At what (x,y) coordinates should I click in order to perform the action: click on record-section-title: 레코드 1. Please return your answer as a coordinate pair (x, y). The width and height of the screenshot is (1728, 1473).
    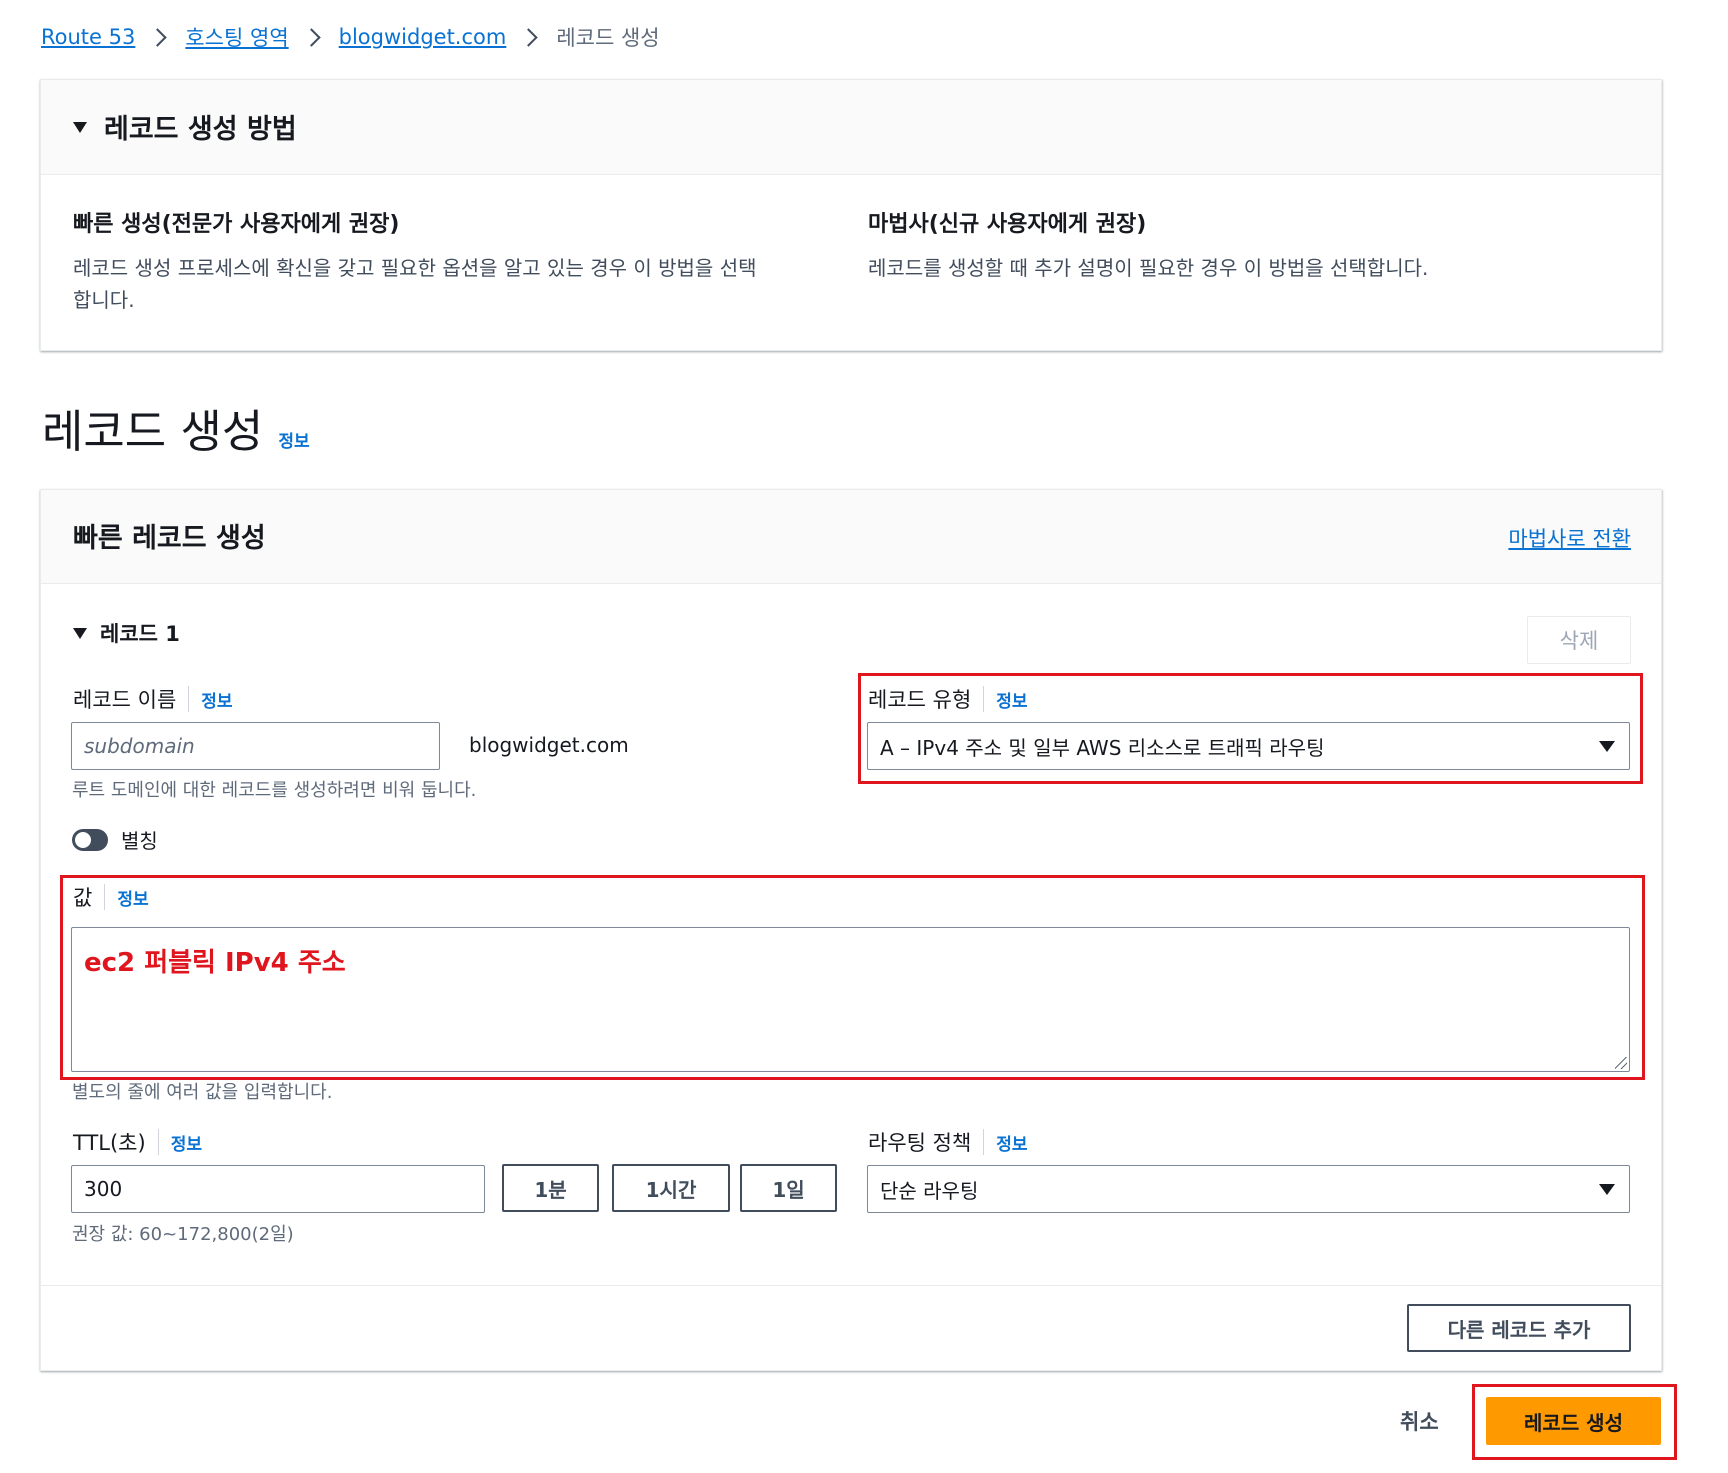
    Looking at the image, I should click on (140, 633).